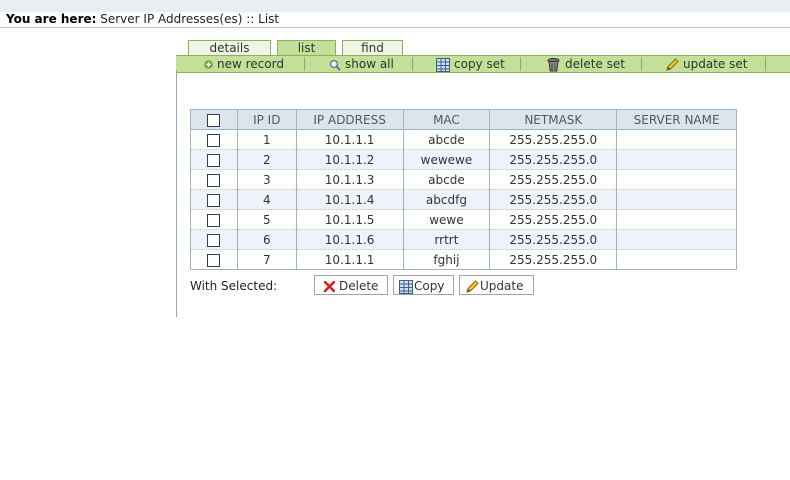 The width and height of the screenshot is (790, 480). I want to click on delete-selected-label: Delete, so click(359, 286).